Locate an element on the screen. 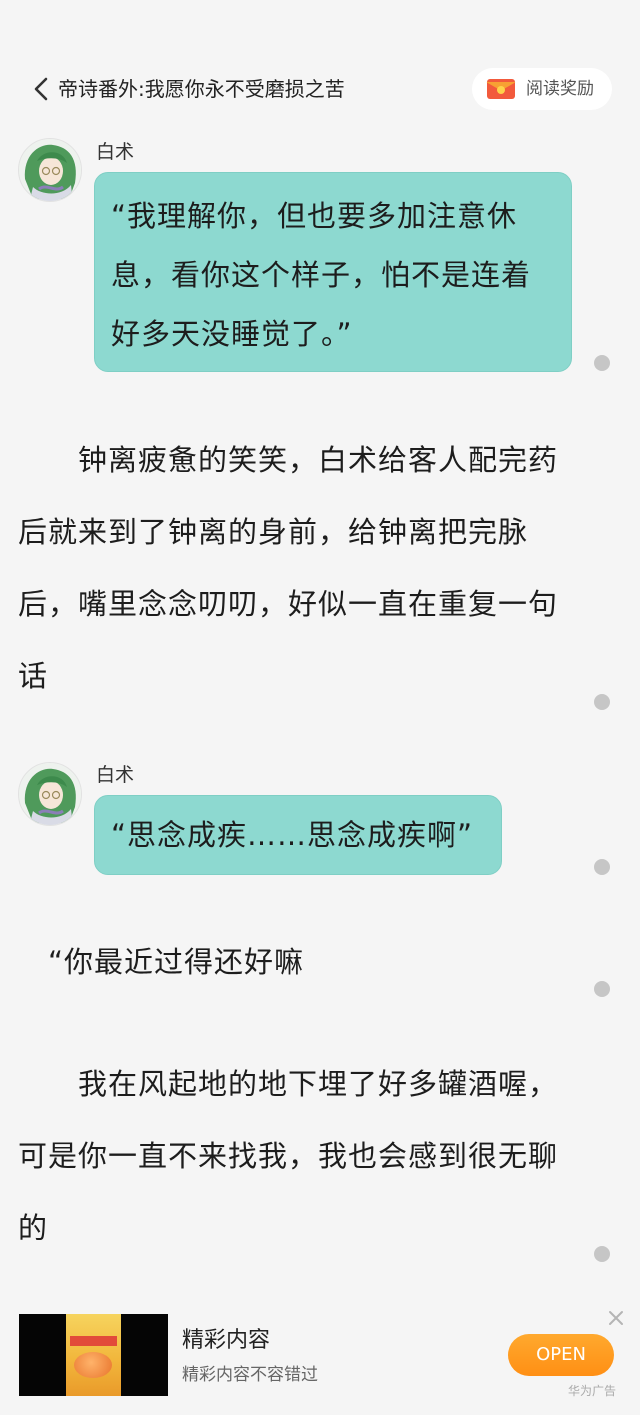  story-paragraph: “你最近过得还好嘛 is located at coordinates (303, 962).